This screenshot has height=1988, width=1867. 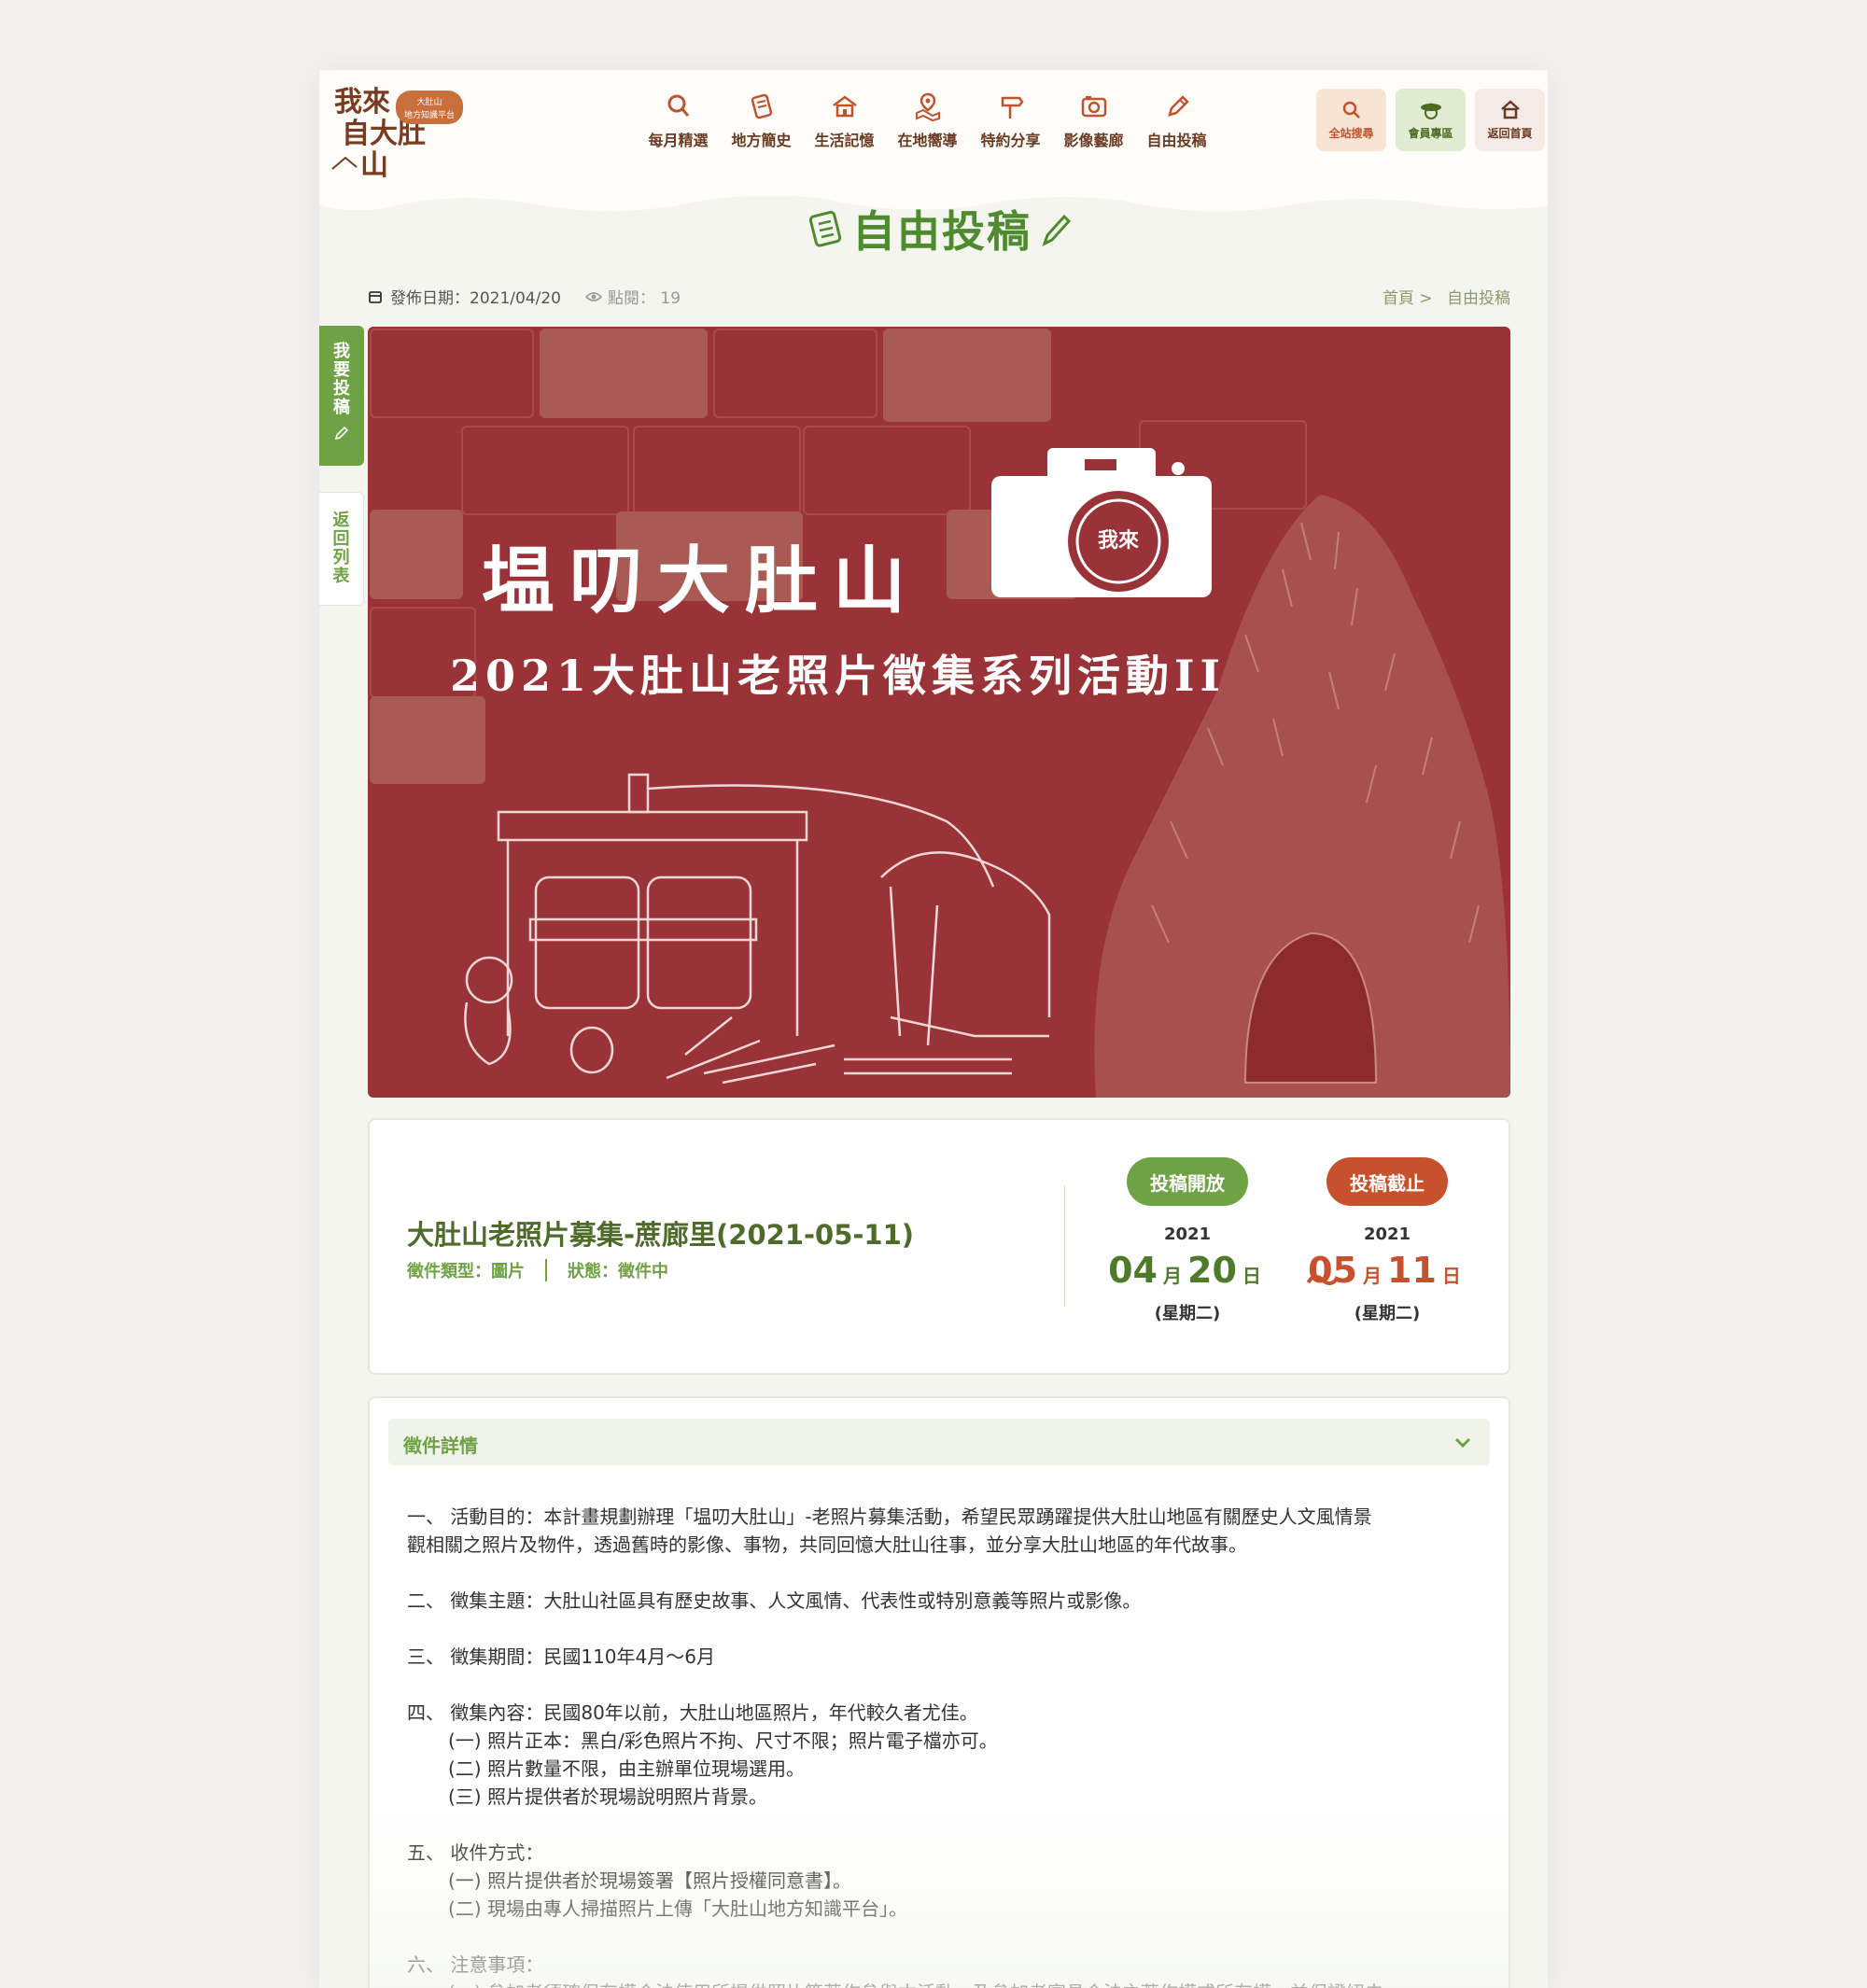 I want to click on side-back-char: 表, so click(x=341, y=576).